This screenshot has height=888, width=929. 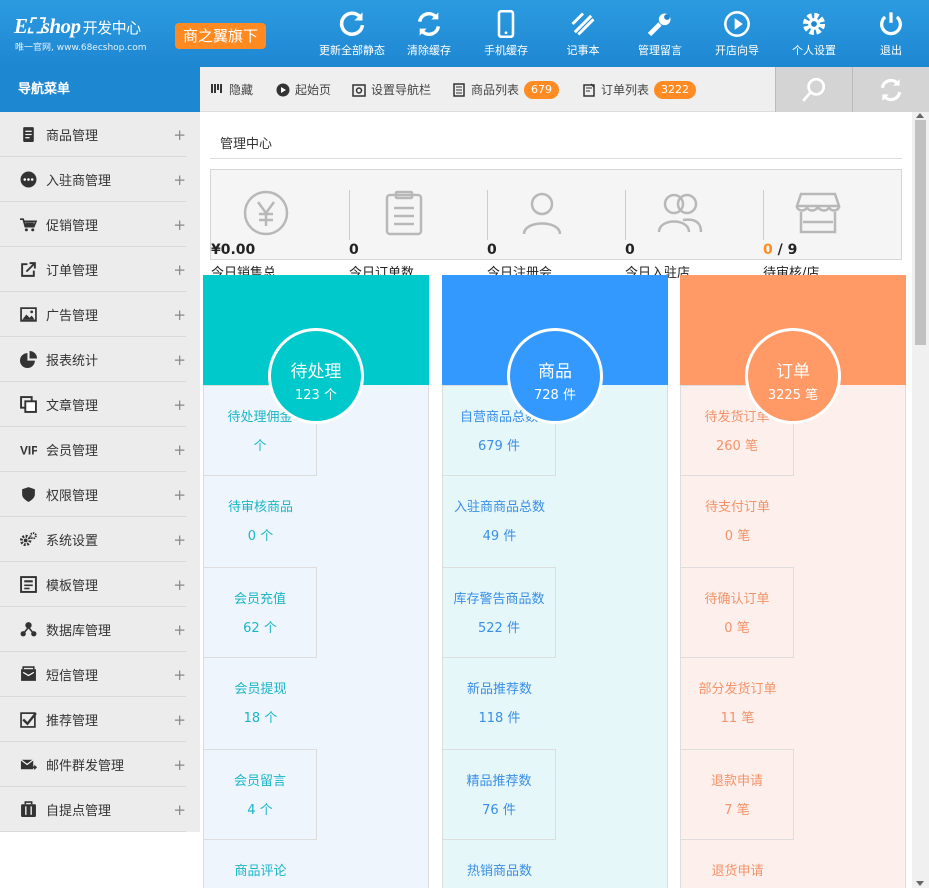 I want to click on clear-cache-button: 清除缓存, so click(x=429, y=33).